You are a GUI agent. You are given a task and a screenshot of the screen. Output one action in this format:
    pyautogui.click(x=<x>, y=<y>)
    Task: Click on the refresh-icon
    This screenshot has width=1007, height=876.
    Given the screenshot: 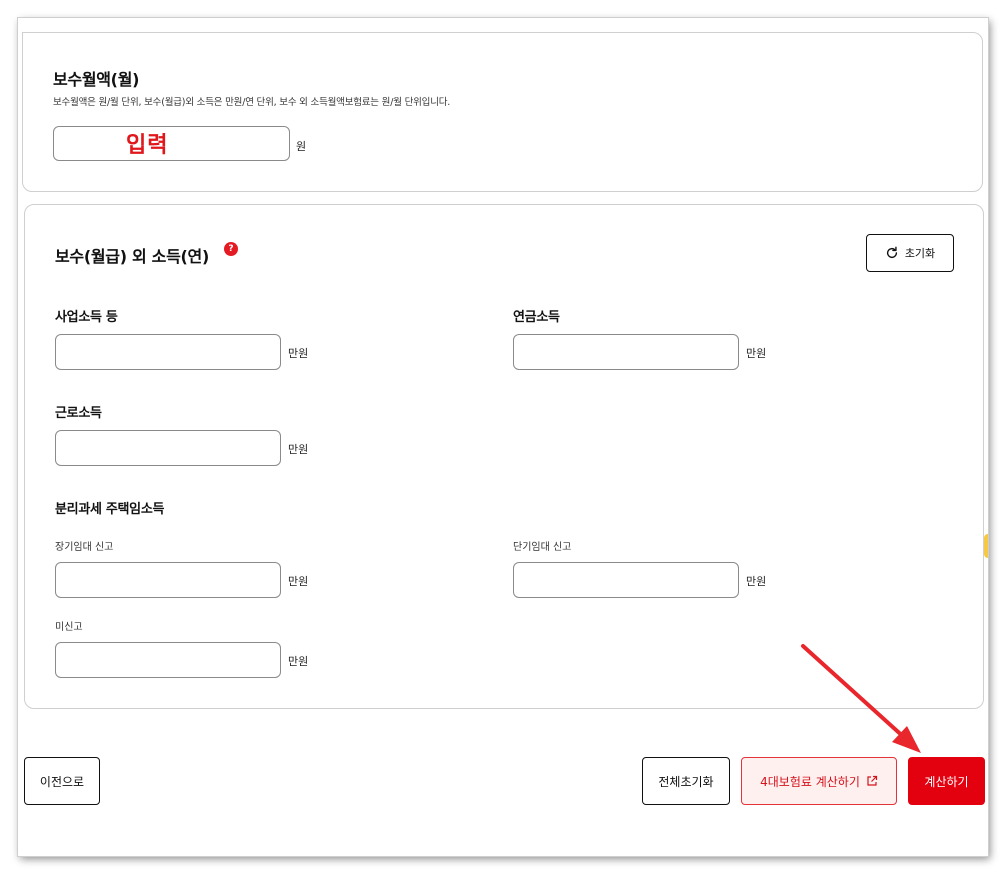 What is the action you would take?
    pyautogui.click(x=891, y=252)
    